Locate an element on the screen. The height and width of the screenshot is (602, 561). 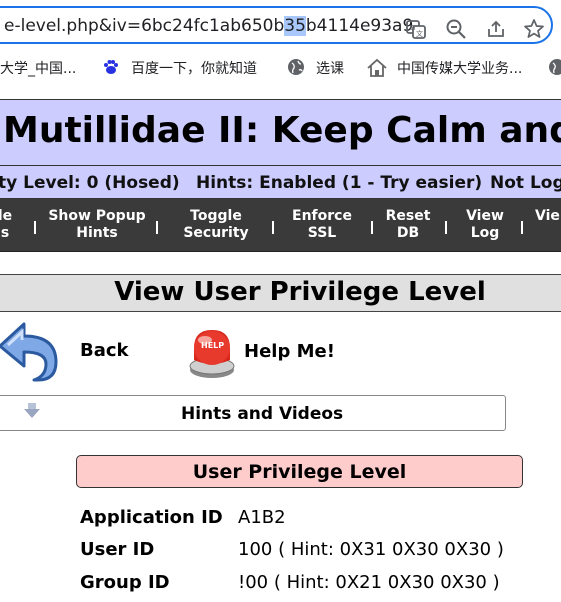
nav-view-log: View Log is located at coordinates (485, 225).